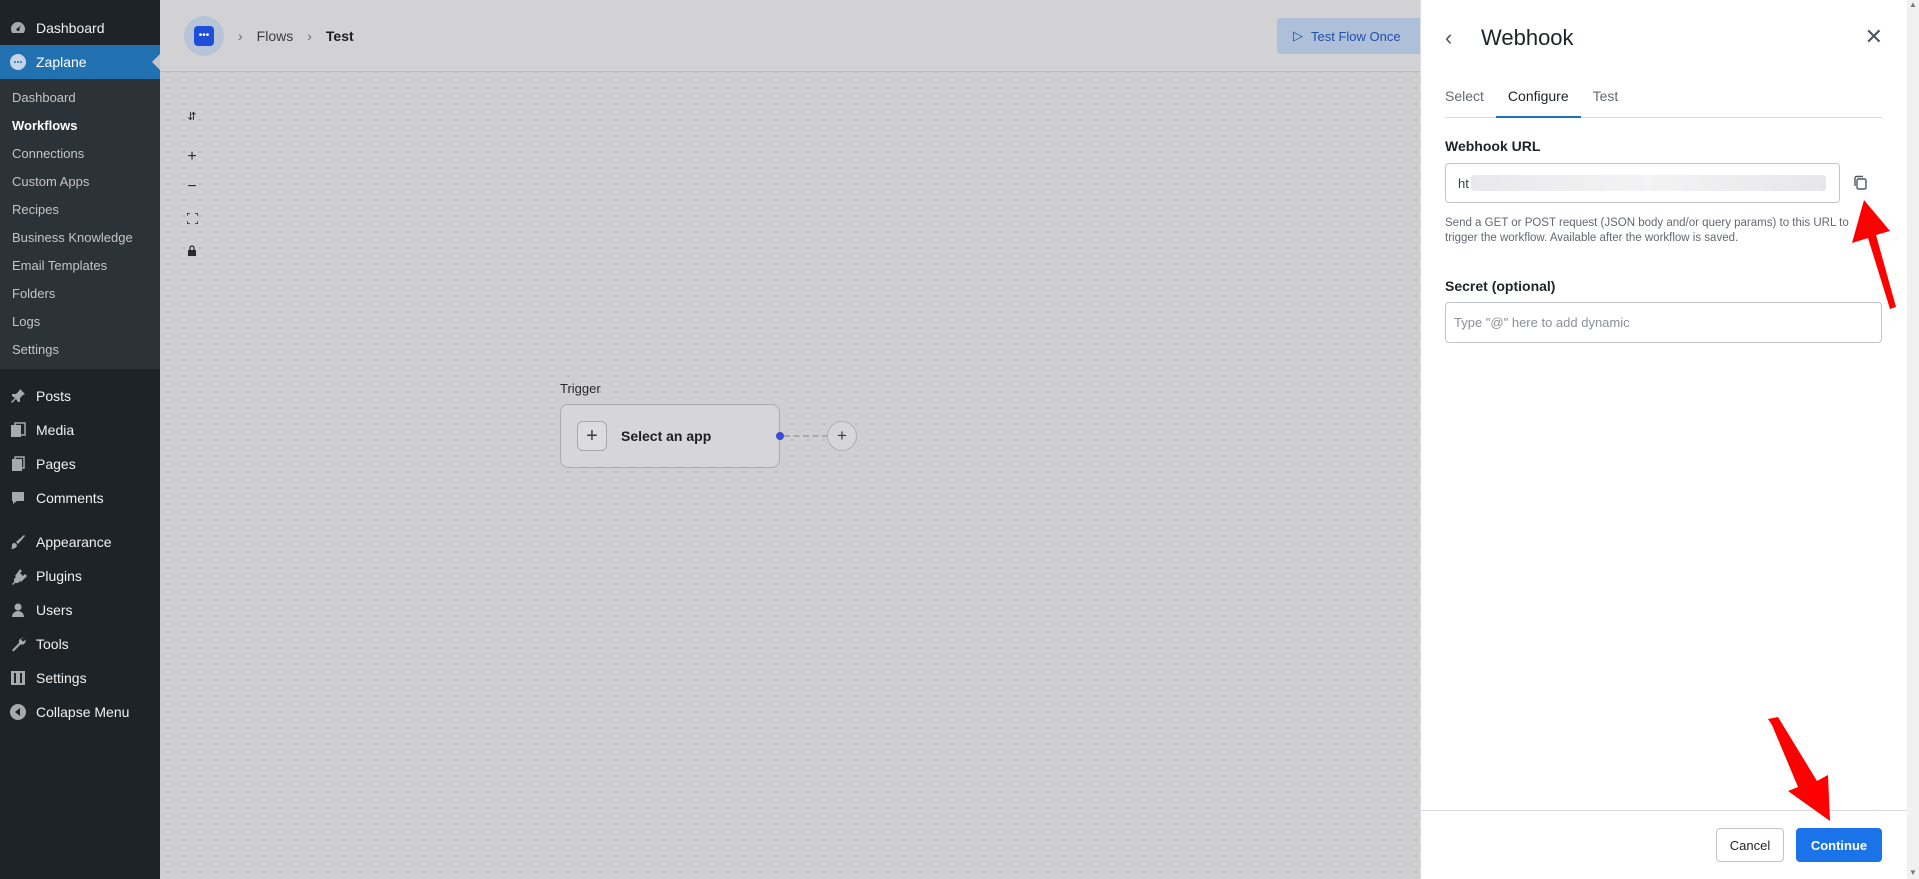  What do you see at coordinates (54, 610) in the screenshot?
I see `menu-users-label: Users` at bounding box center [54, 610].